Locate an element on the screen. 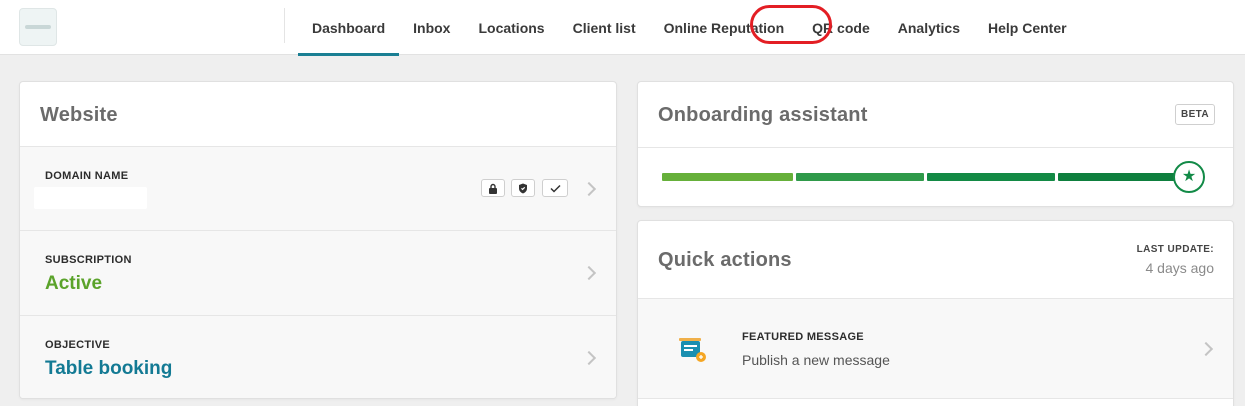  featured-message-action: FEATURED MESSAGE Publish a new message is located at coordinates (935, 348).